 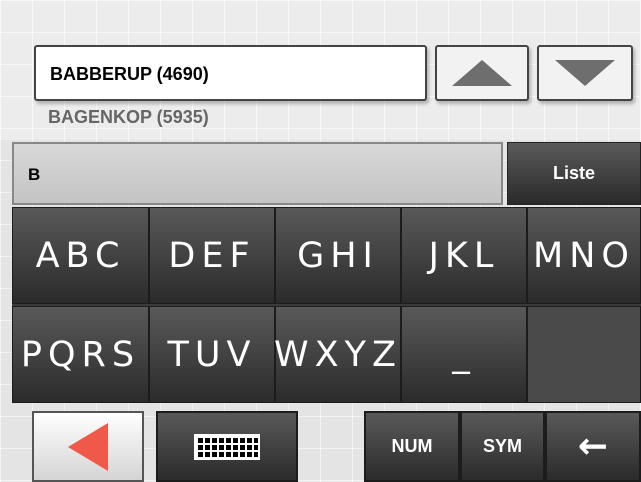 I want to click on key-tuv: TUV, so click(x=212, y=354).